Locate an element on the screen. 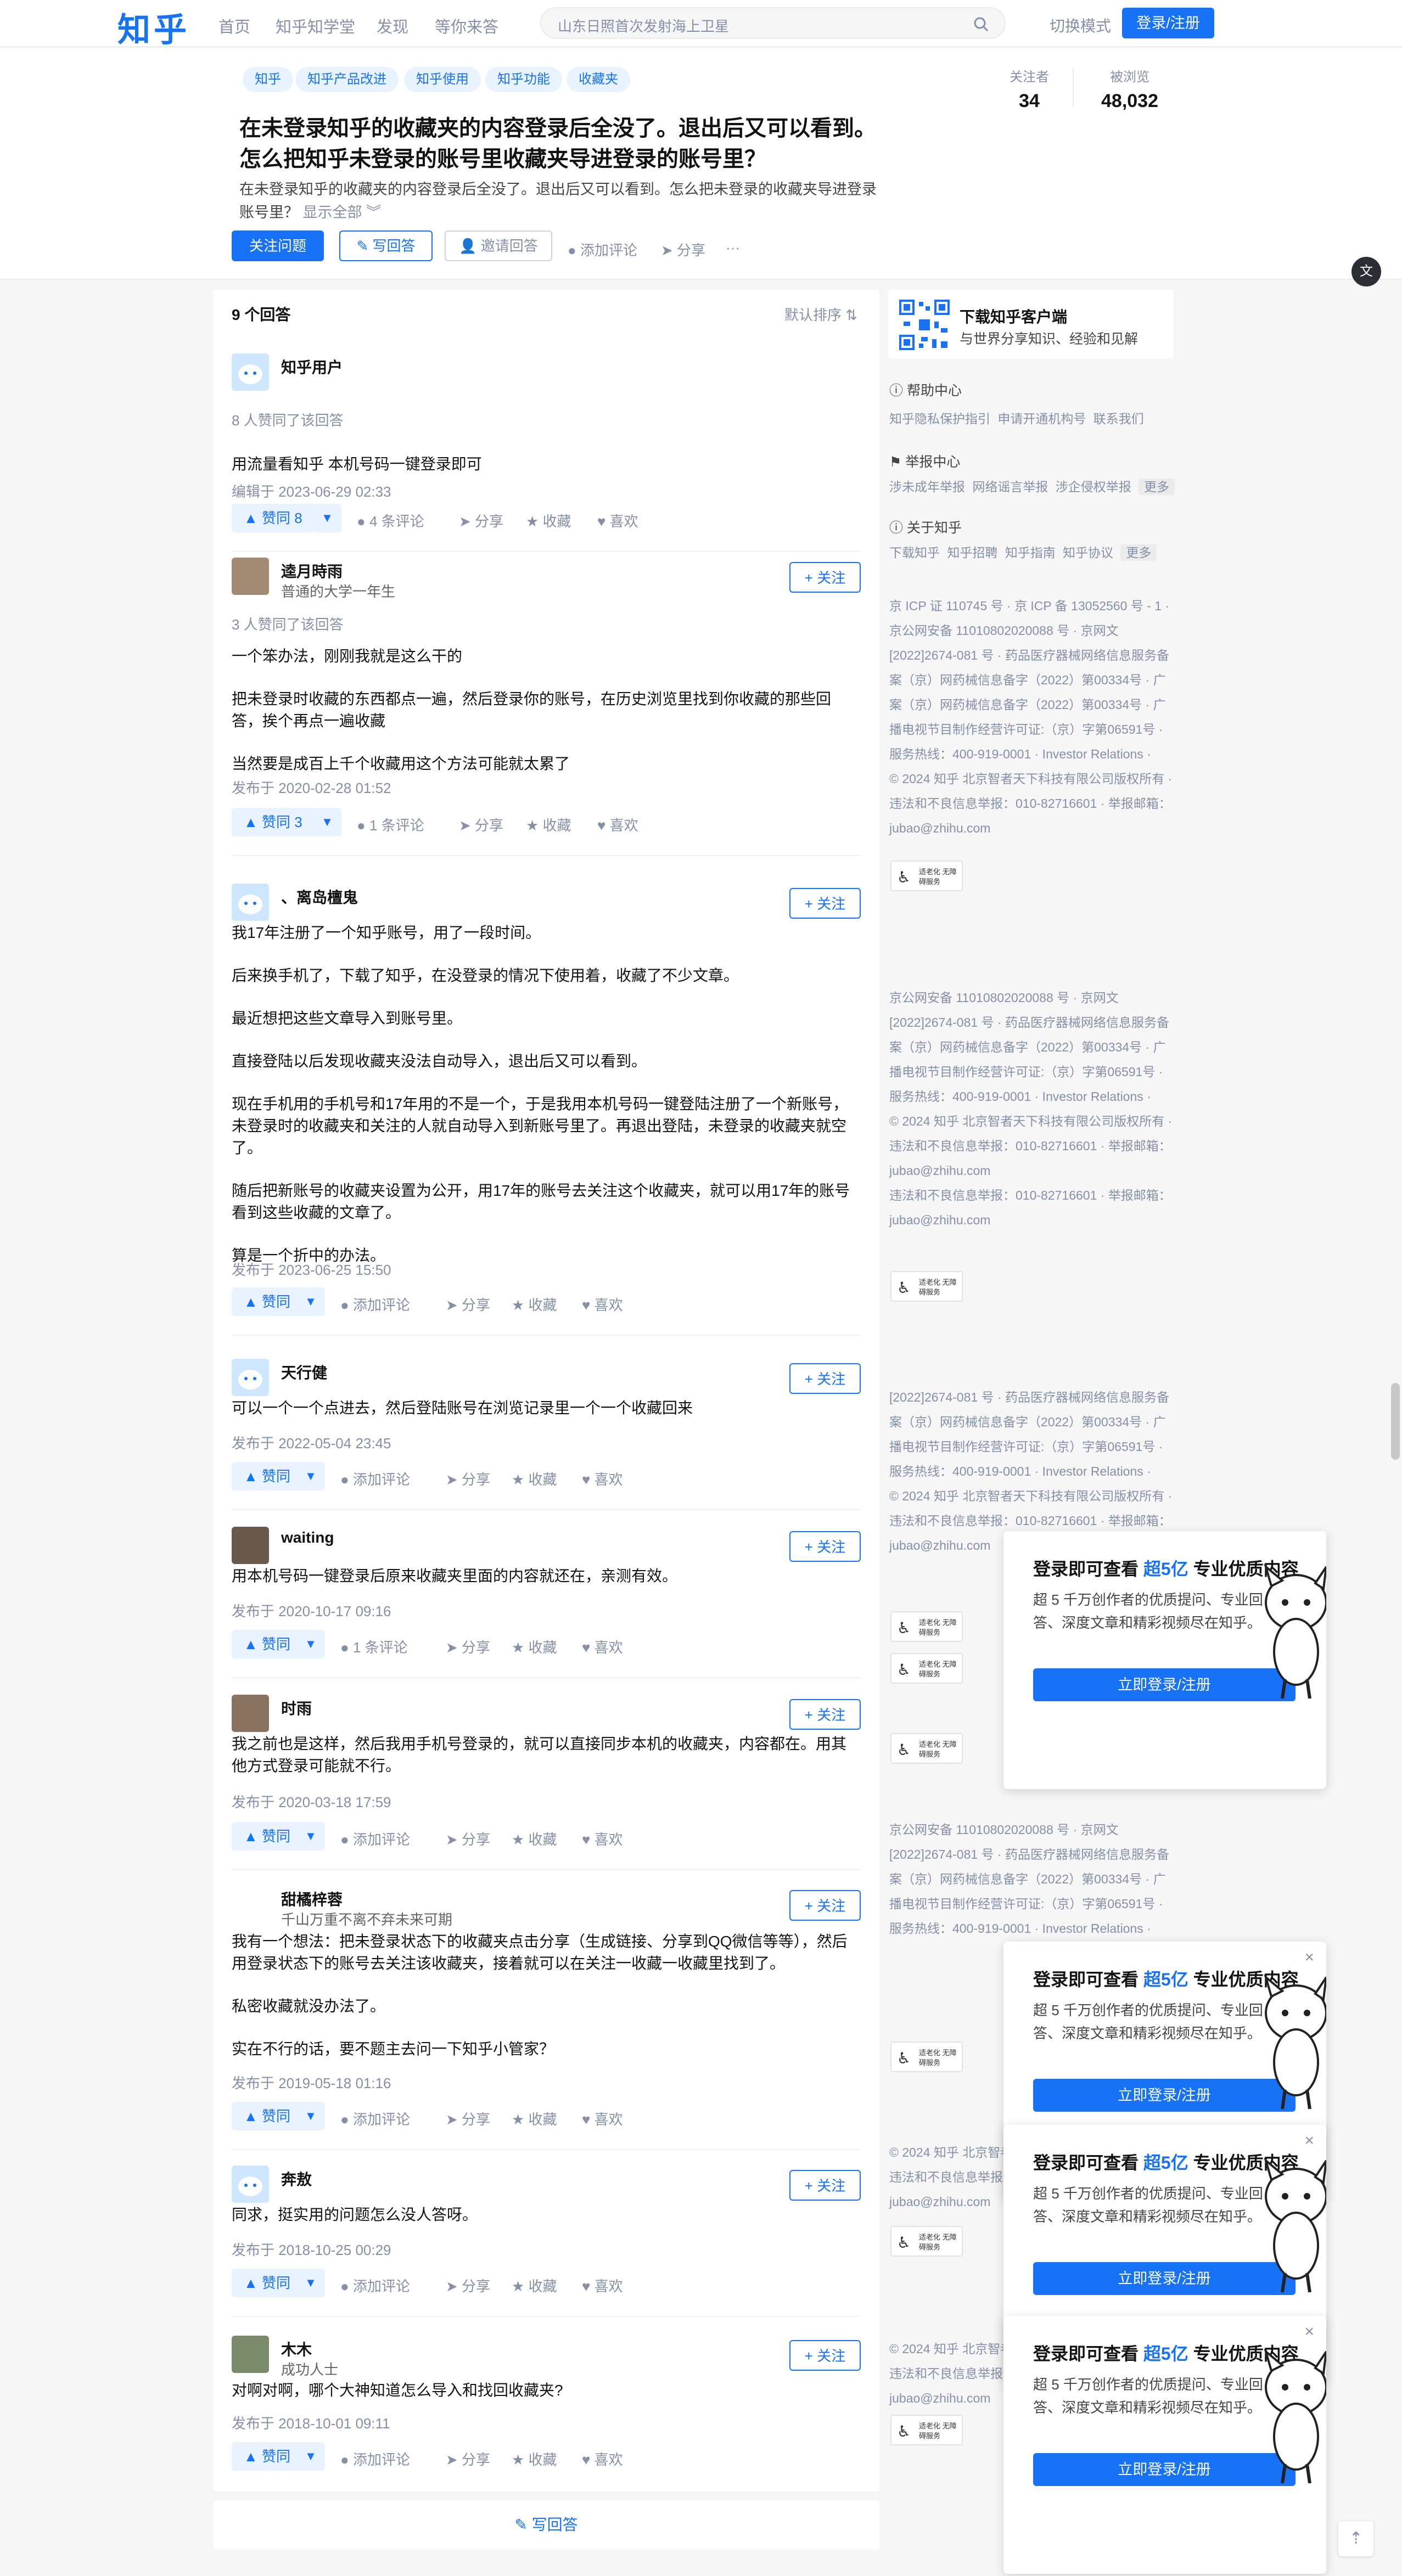  more-button: ··· is located at coordinates (733, 248).